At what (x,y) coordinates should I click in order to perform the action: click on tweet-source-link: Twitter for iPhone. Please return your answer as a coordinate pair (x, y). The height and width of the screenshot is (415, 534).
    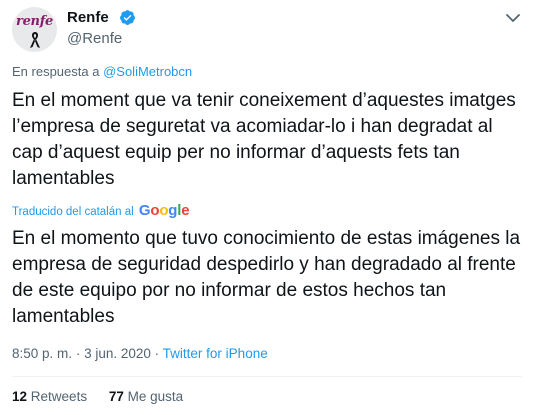
    Looking at the image, I should click on (215, 353).